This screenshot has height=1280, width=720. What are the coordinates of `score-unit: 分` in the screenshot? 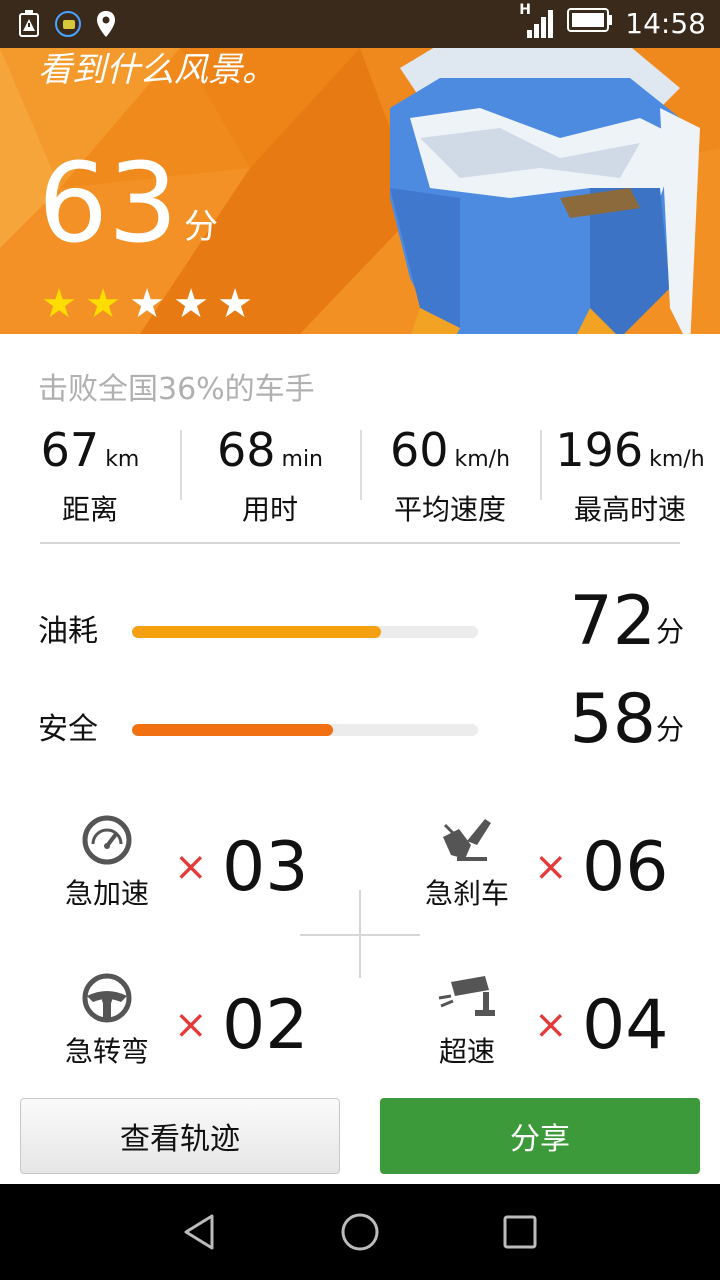 It's located at (200, 227).